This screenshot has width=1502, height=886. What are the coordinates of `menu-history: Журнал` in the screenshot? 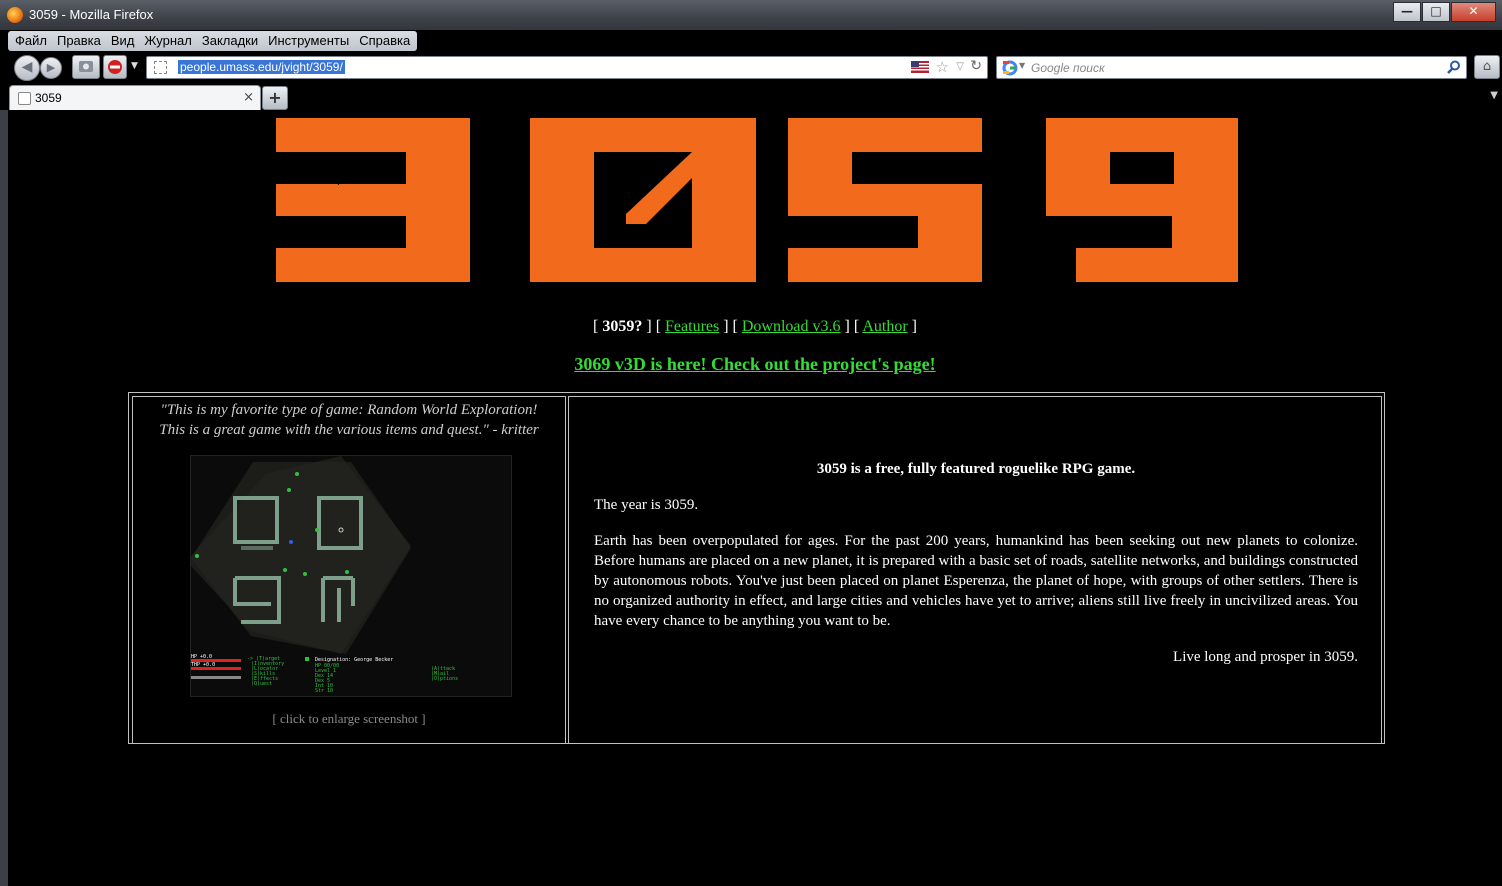 It's located at (167, 41).